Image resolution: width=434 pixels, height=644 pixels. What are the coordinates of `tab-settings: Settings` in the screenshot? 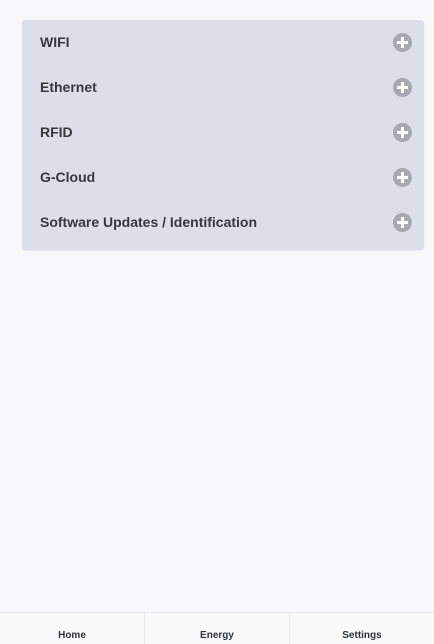 It's located at (361, 628).